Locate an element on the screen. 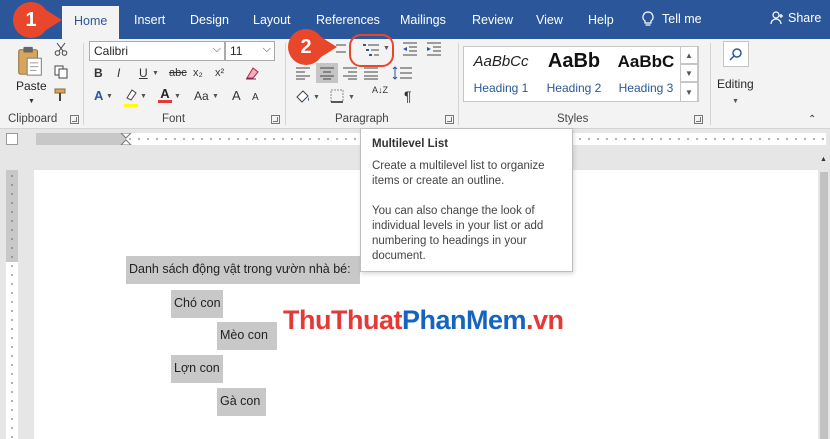 This screenshot has width=830, height=439. style-heading-2: AaBb Heading 2 is located at coordinates (574, 74).